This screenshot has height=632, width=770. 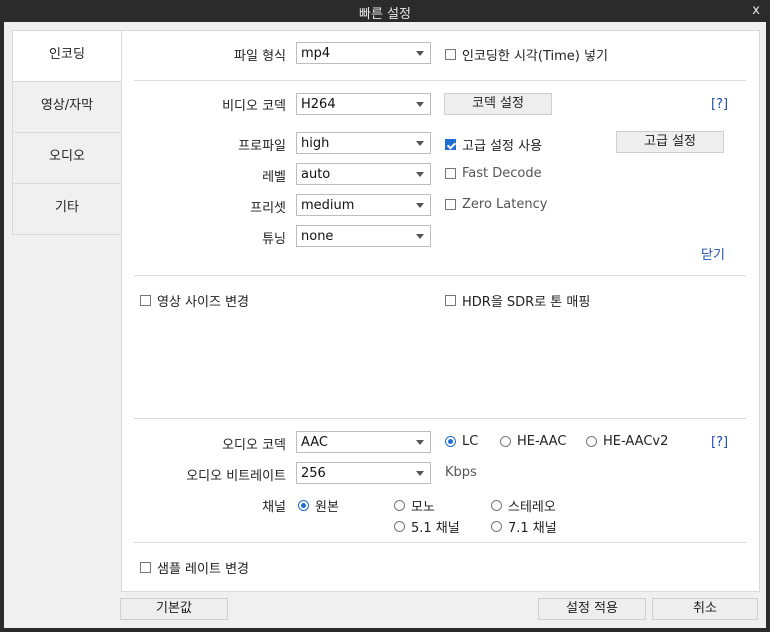 What do you see at coordinates (505, 204) in the screenshot?
I see `zero-latency-label: Zero Latency` at bounding box center [505, 204].